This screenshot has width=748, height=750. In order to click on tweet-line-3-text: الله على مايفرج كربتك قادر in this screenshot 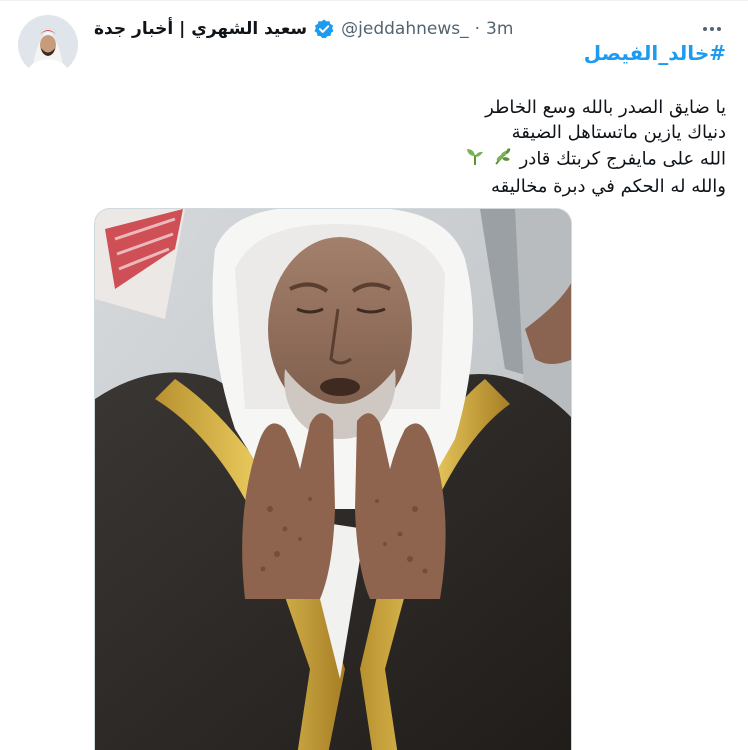, I will do `click(622, 159)`.